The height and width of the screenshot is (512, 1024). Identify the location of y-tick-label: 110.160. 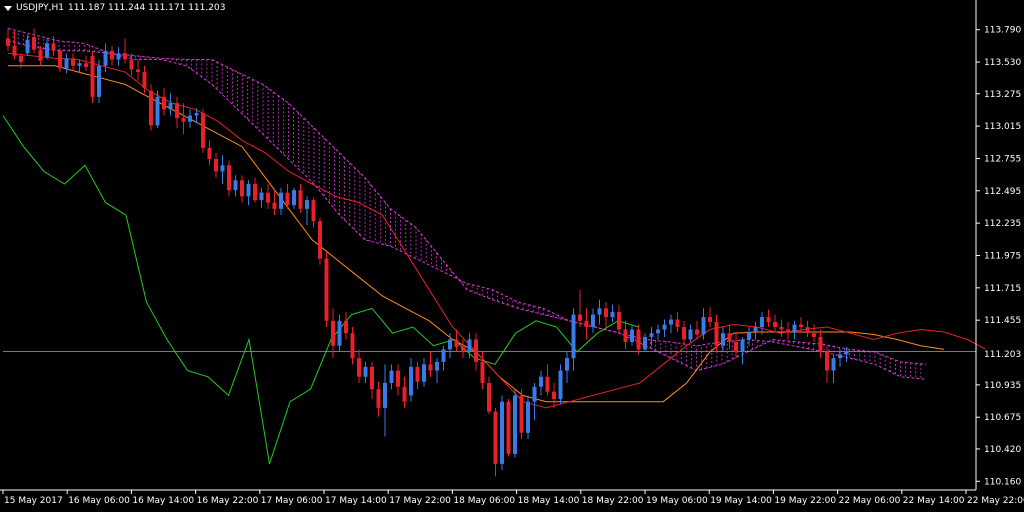
(1002, 482).